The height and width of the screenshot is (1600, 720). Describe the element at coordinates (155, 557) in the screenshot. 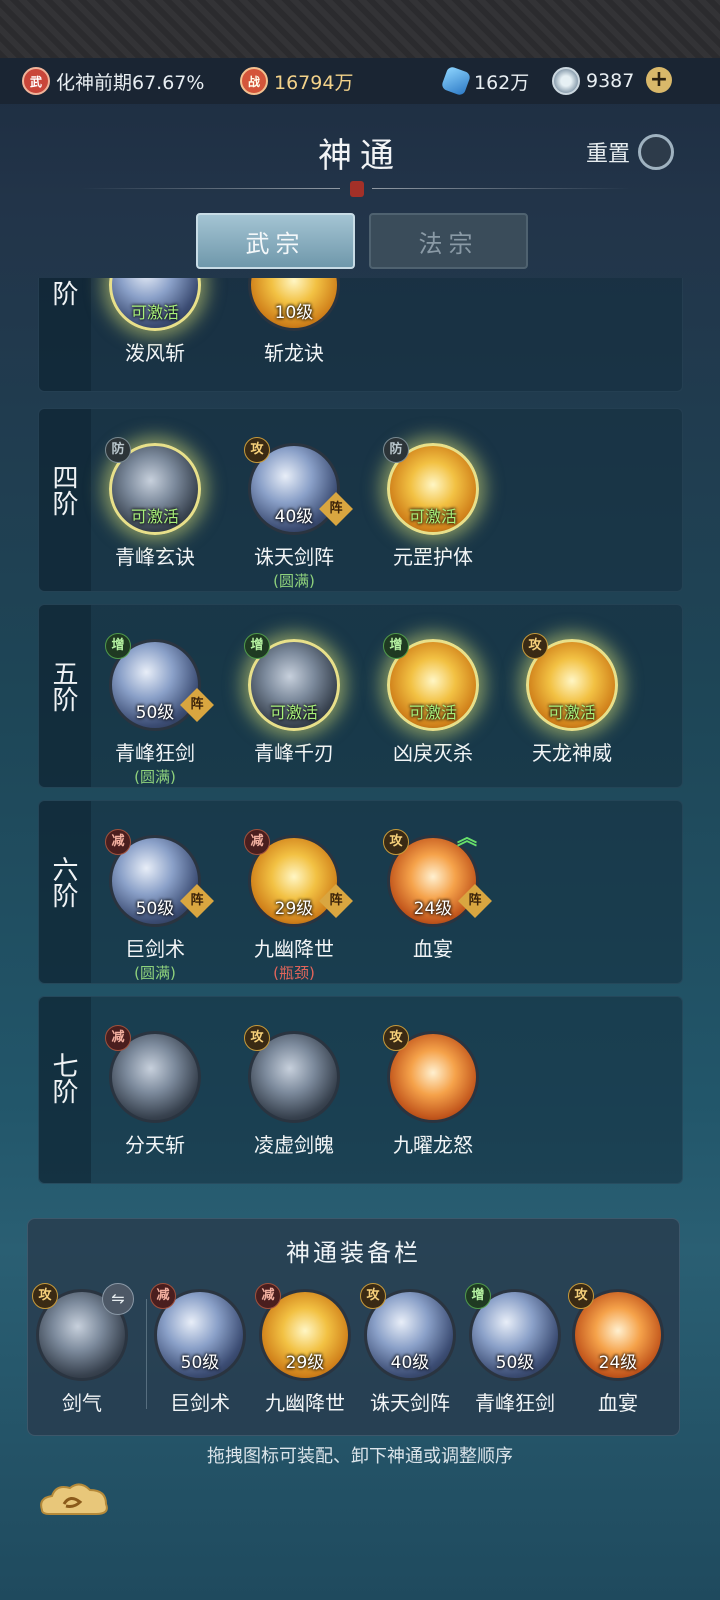

I see `skill-name: 青峰玄诀` at that location.